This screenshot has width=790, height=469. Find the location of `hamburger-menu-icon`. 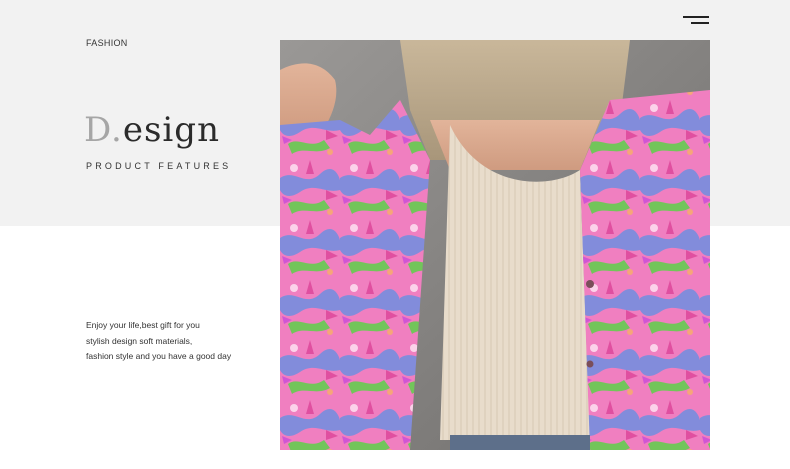

hamburger-menu-icon is located at coordinates (696, 17).